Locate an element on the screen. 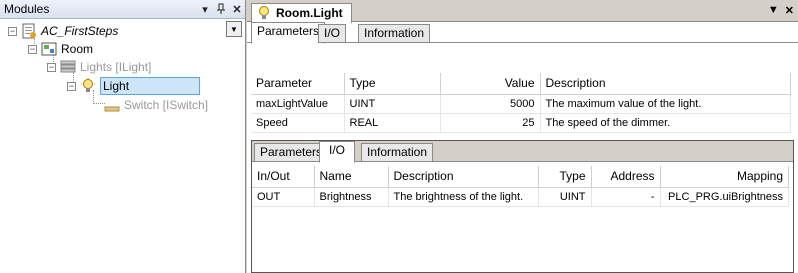 Image resolution: width=798 pixels, height=273 pixels. tree-item-light: − Light is located at coordinates (134, 86).